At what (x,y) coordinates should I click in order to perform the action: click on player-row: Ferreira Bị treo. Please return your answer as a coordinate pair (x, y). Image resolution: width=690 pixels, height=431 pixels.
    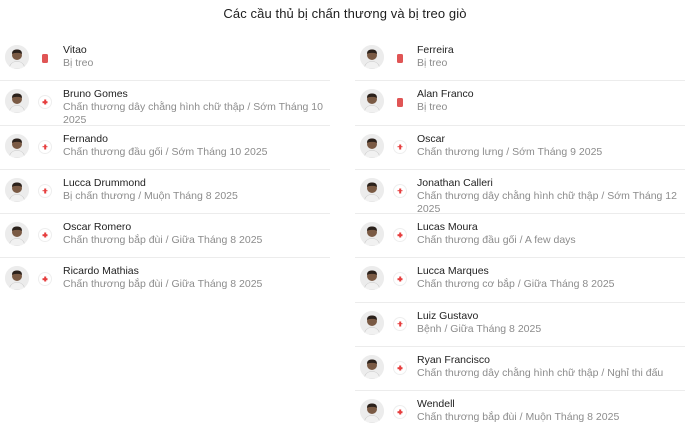
    Looking at the image, I should click on (520, 59).